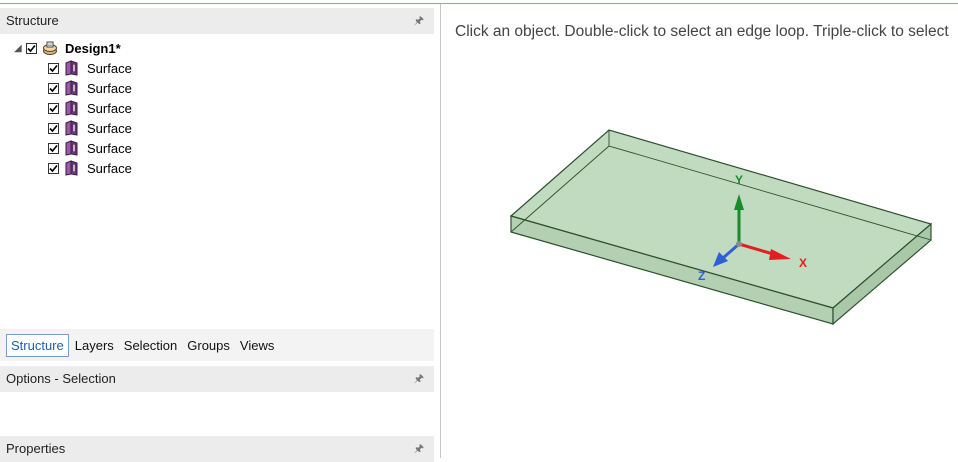 This screenshot has width=958, height=462. I want to click on structure-panel-title: Structure, so click(32, 20).